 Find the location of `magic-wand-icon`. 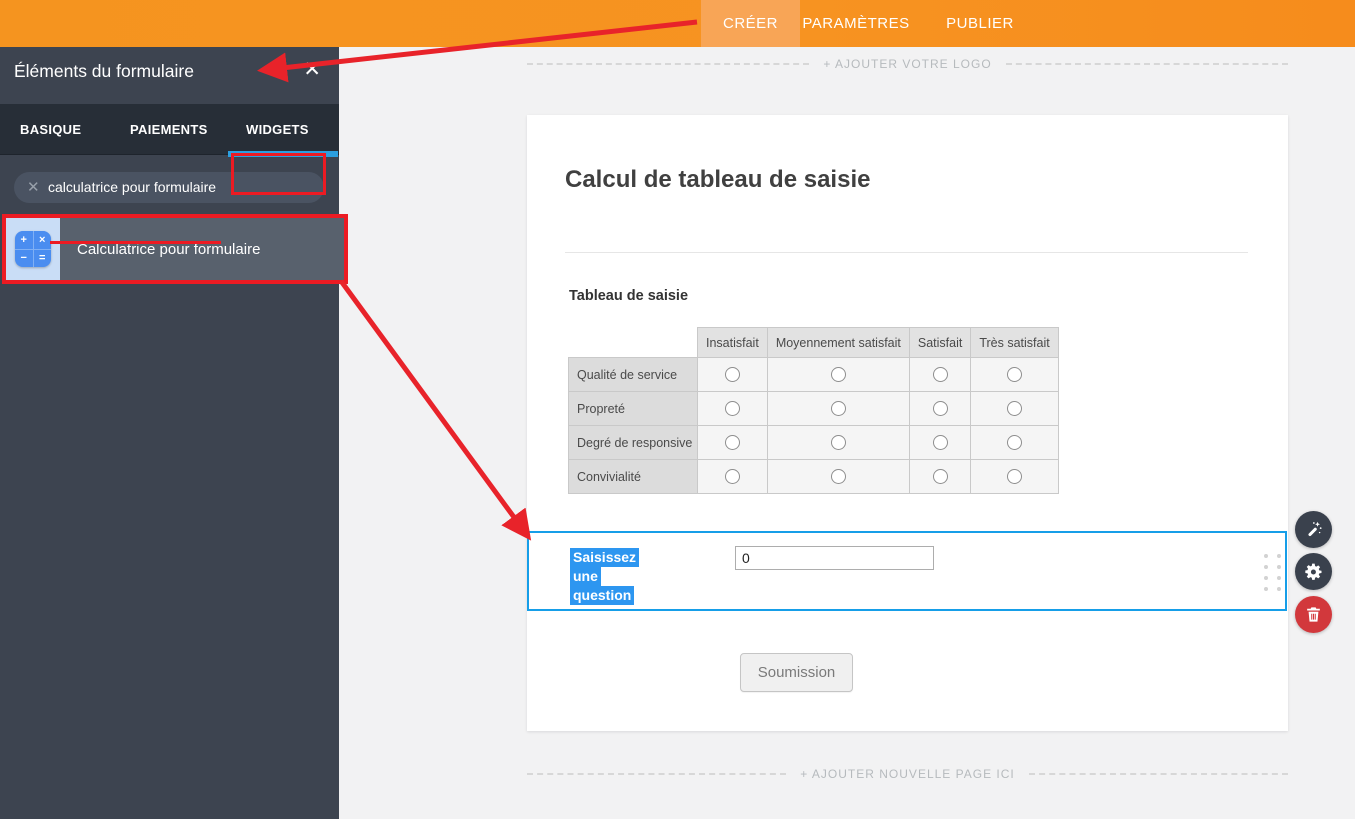

magic-wand-icon is located at coordinates (1315, 529).